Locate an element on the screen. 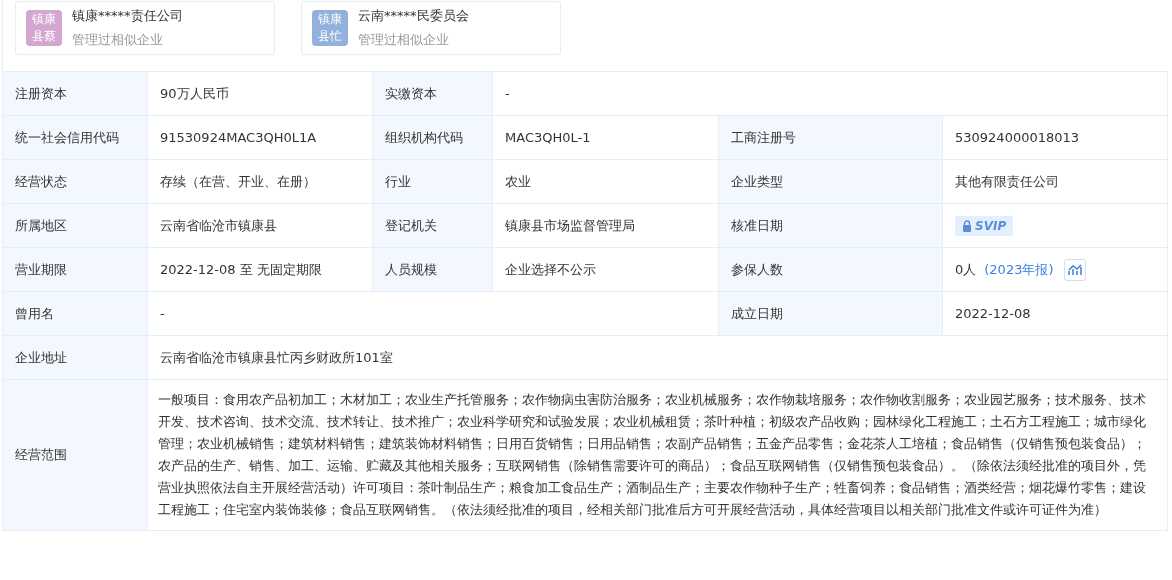  field-label: 参保人数 is located at coordinates (831, 270).